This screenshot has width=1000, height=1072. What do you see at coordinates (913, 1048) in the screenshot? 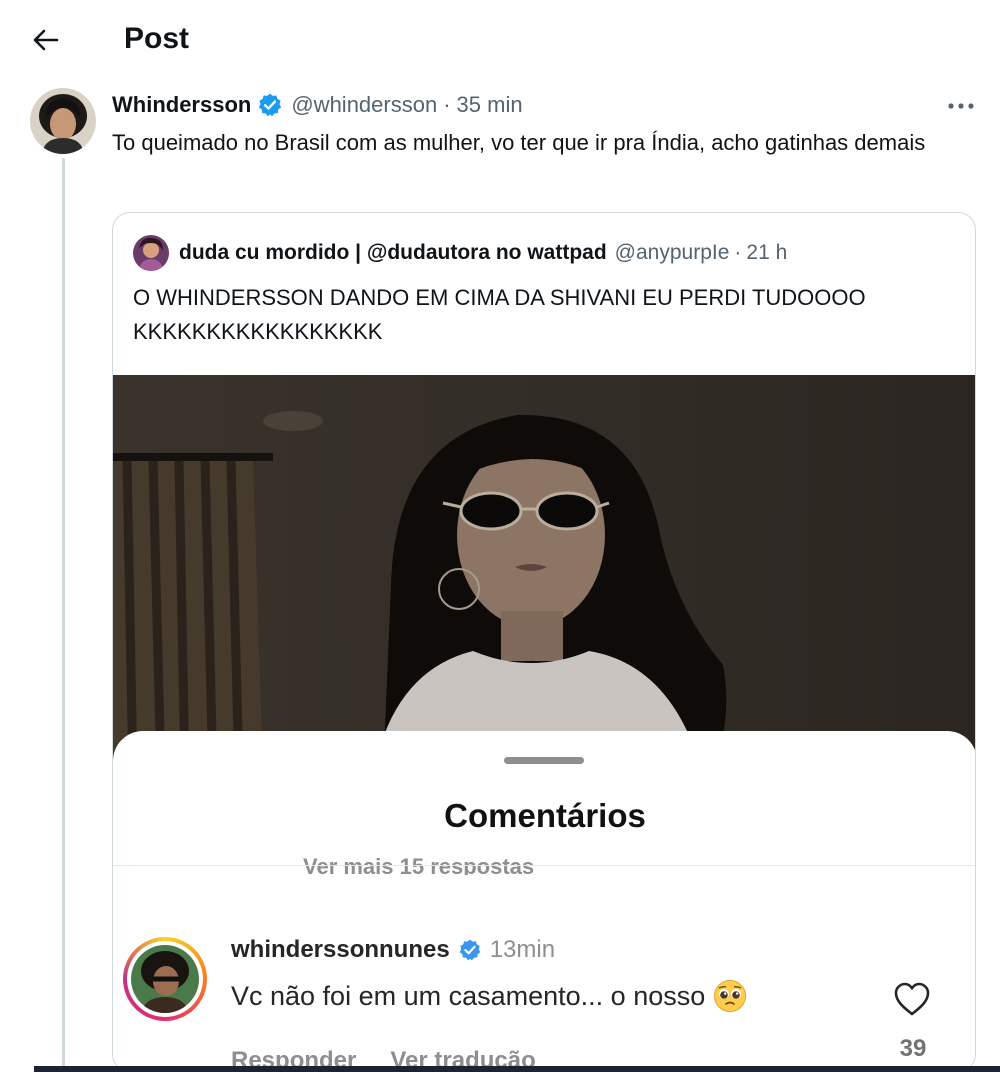
I see `like-count: 39` at bounding box center [913, 1048].